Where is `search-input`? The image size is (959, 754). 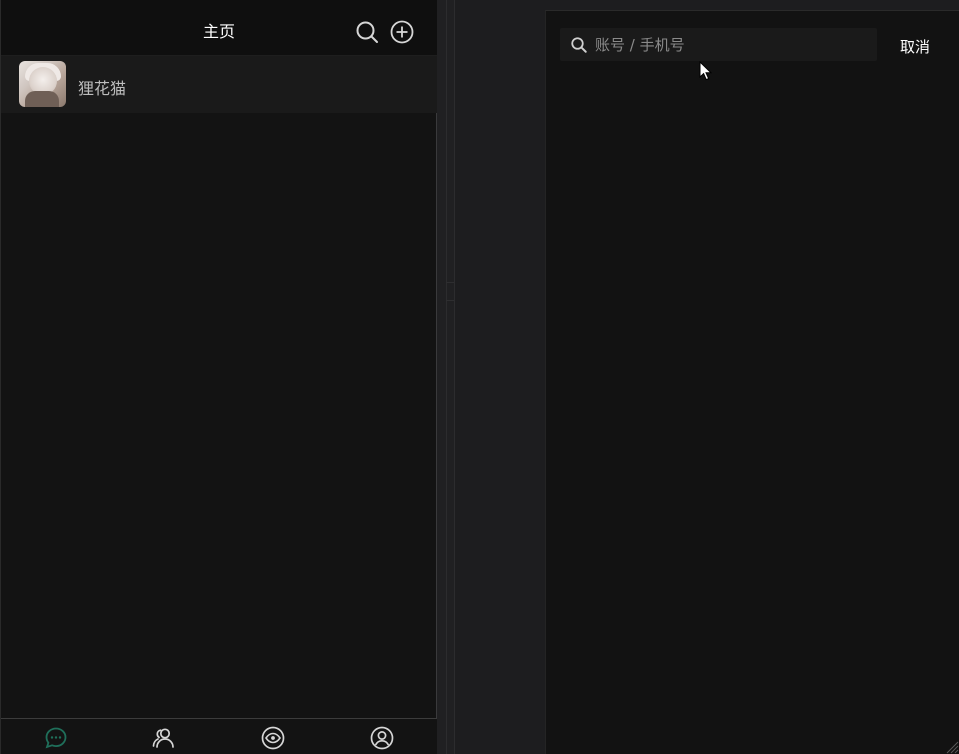 search-input is located at coordinates (732, 44).